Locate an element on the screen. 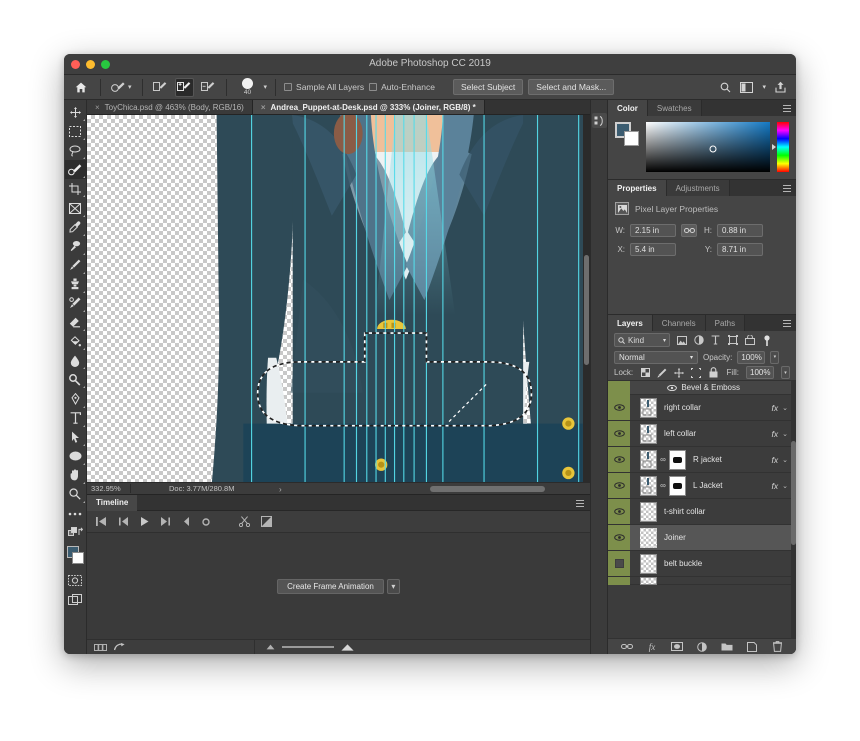 This screenshot has width=860, height=741. document-tab-toychica: × ToyChica.psd @ 463% (Body, RGB/16) is located at coordinates (170, 107).